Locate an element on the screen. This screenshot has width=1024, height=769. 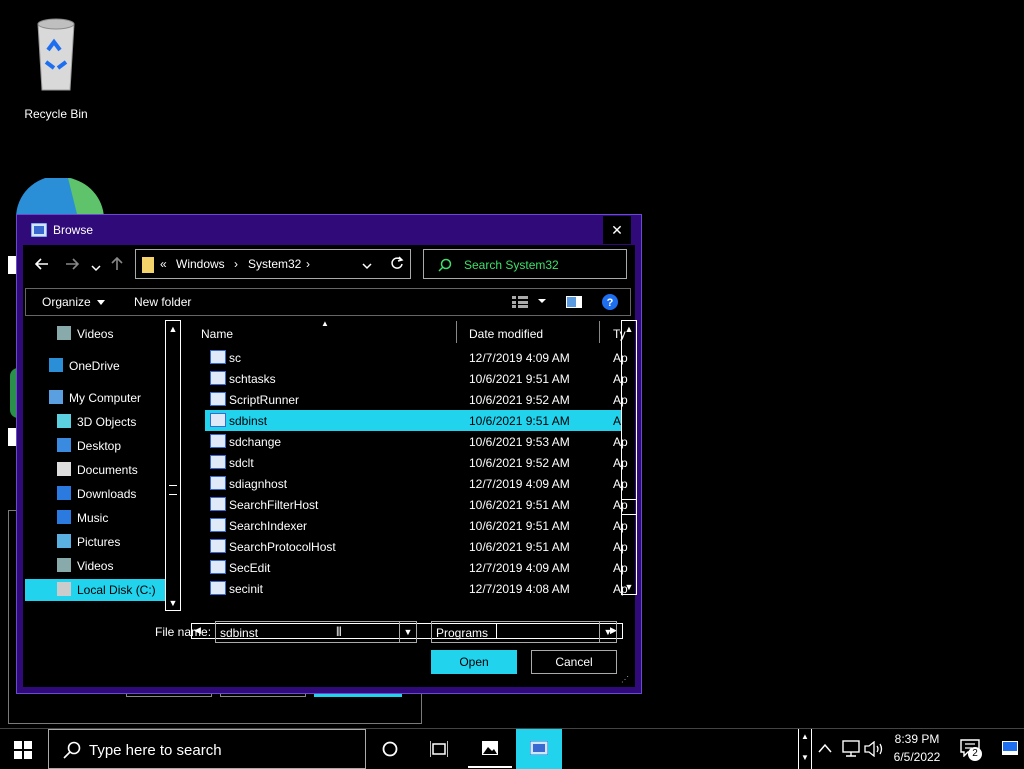
nav-item: Desktop is located at coordinates (95, 446).